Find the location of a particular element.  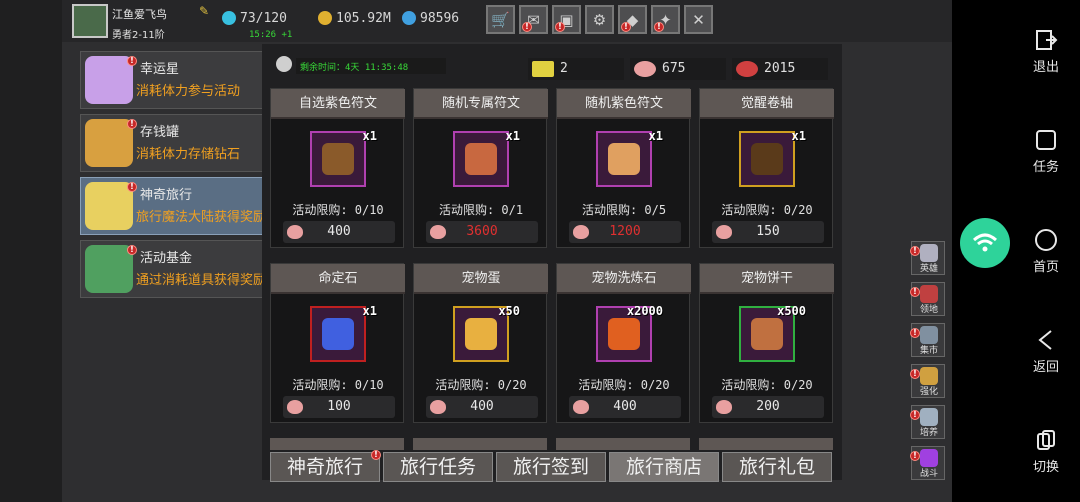

ticket-icon is located at coordinates (543, 69).